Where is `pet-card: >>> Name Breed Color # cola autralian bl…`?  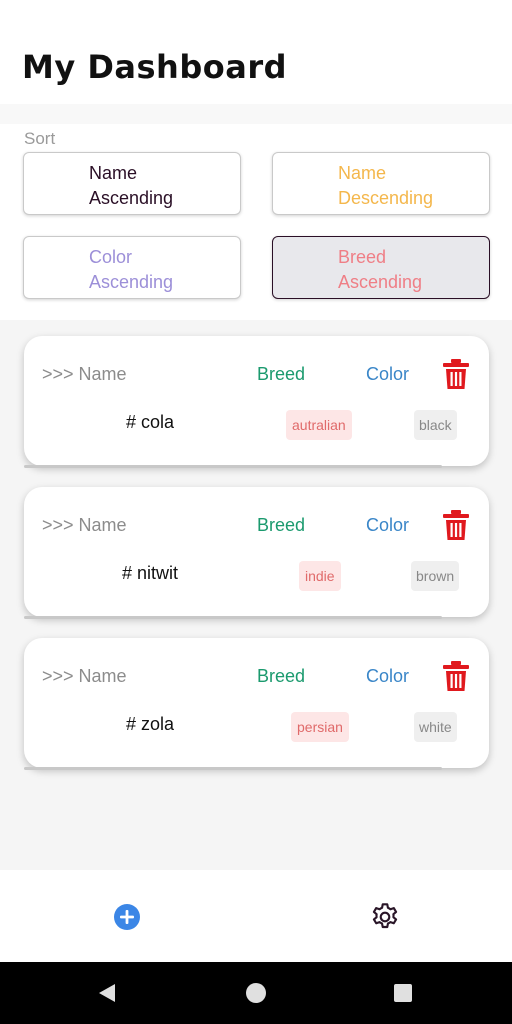 pet-card: >>> Name Breed Color # cola autralian bl… is located at coordinates (256, 402).